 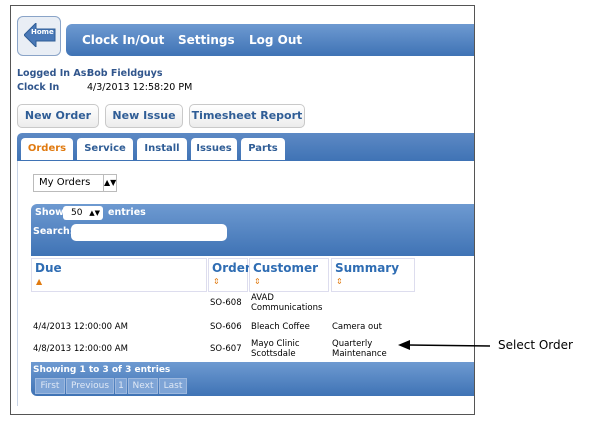 What do you see at coordinates (535, 345) in the screenshot?
I see `select-order-callout: Select Order` at bounding box center [535, 345].